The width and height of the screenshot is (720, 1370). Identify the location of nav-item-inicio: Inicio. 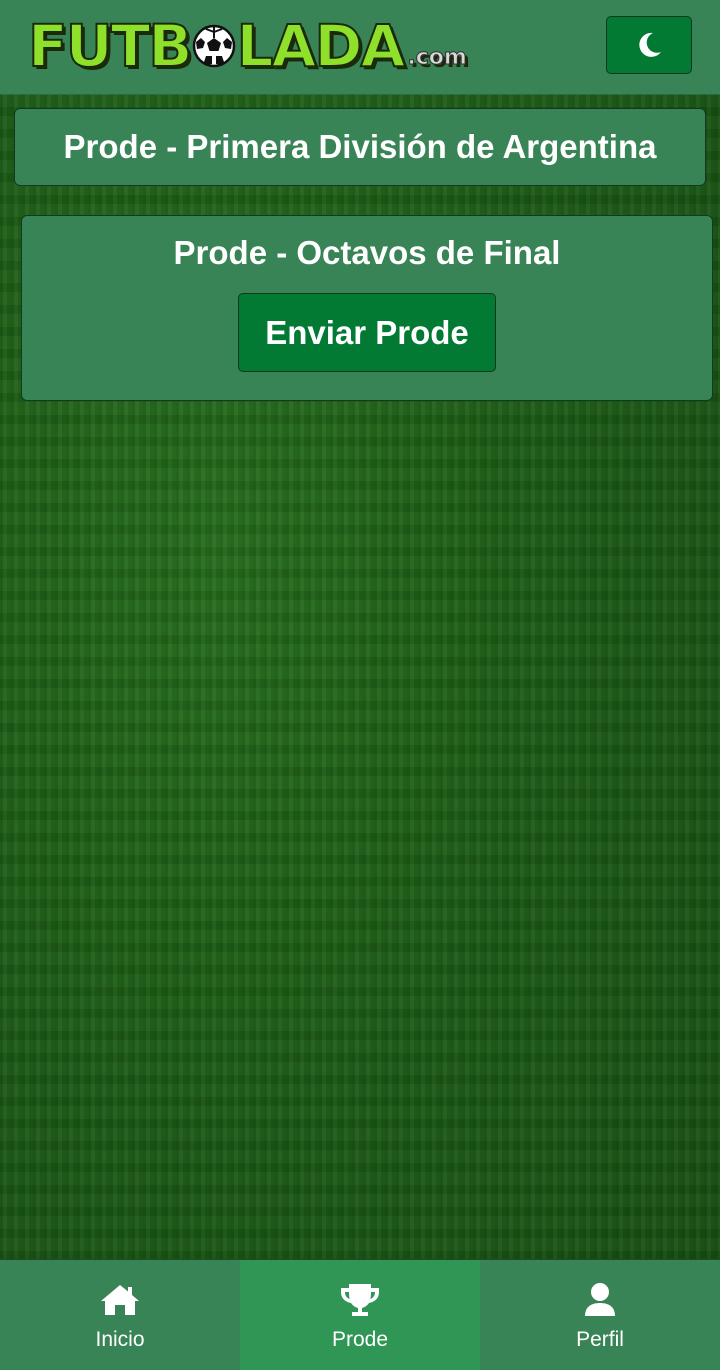
(120, 1315).